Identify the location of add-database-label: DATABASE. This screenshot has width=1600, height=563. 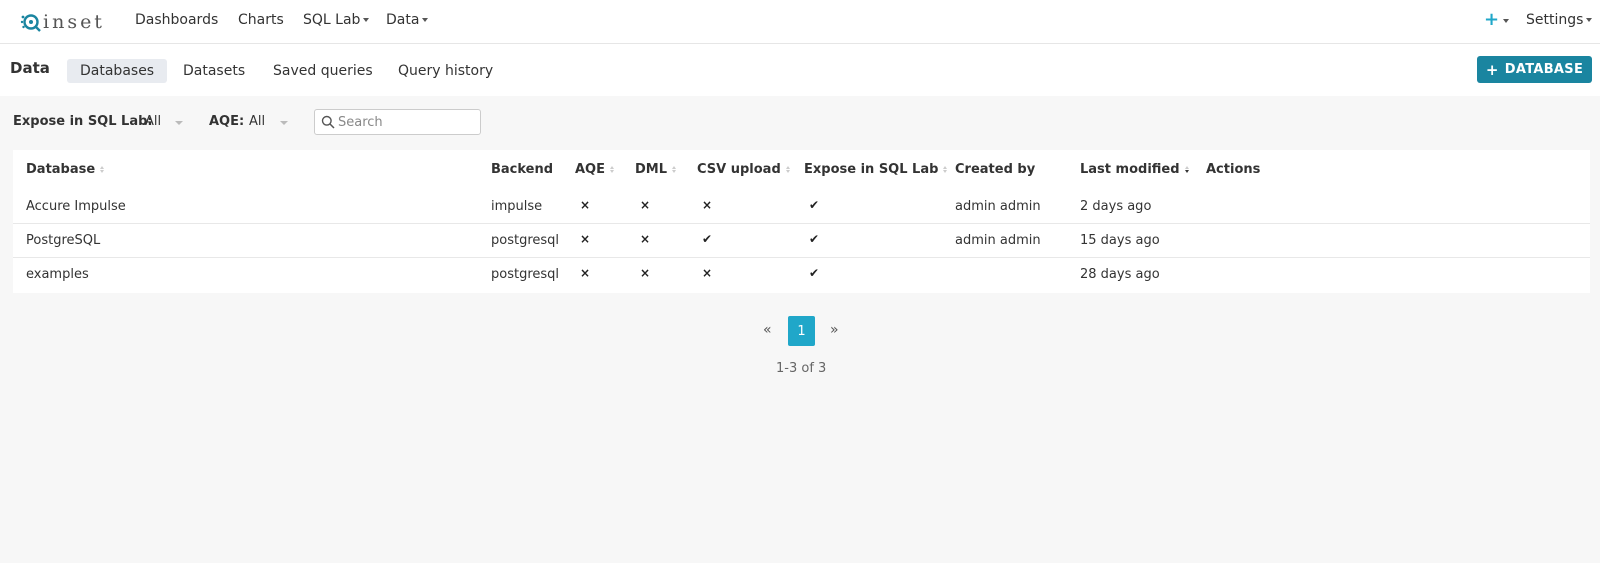
(1544, 69).